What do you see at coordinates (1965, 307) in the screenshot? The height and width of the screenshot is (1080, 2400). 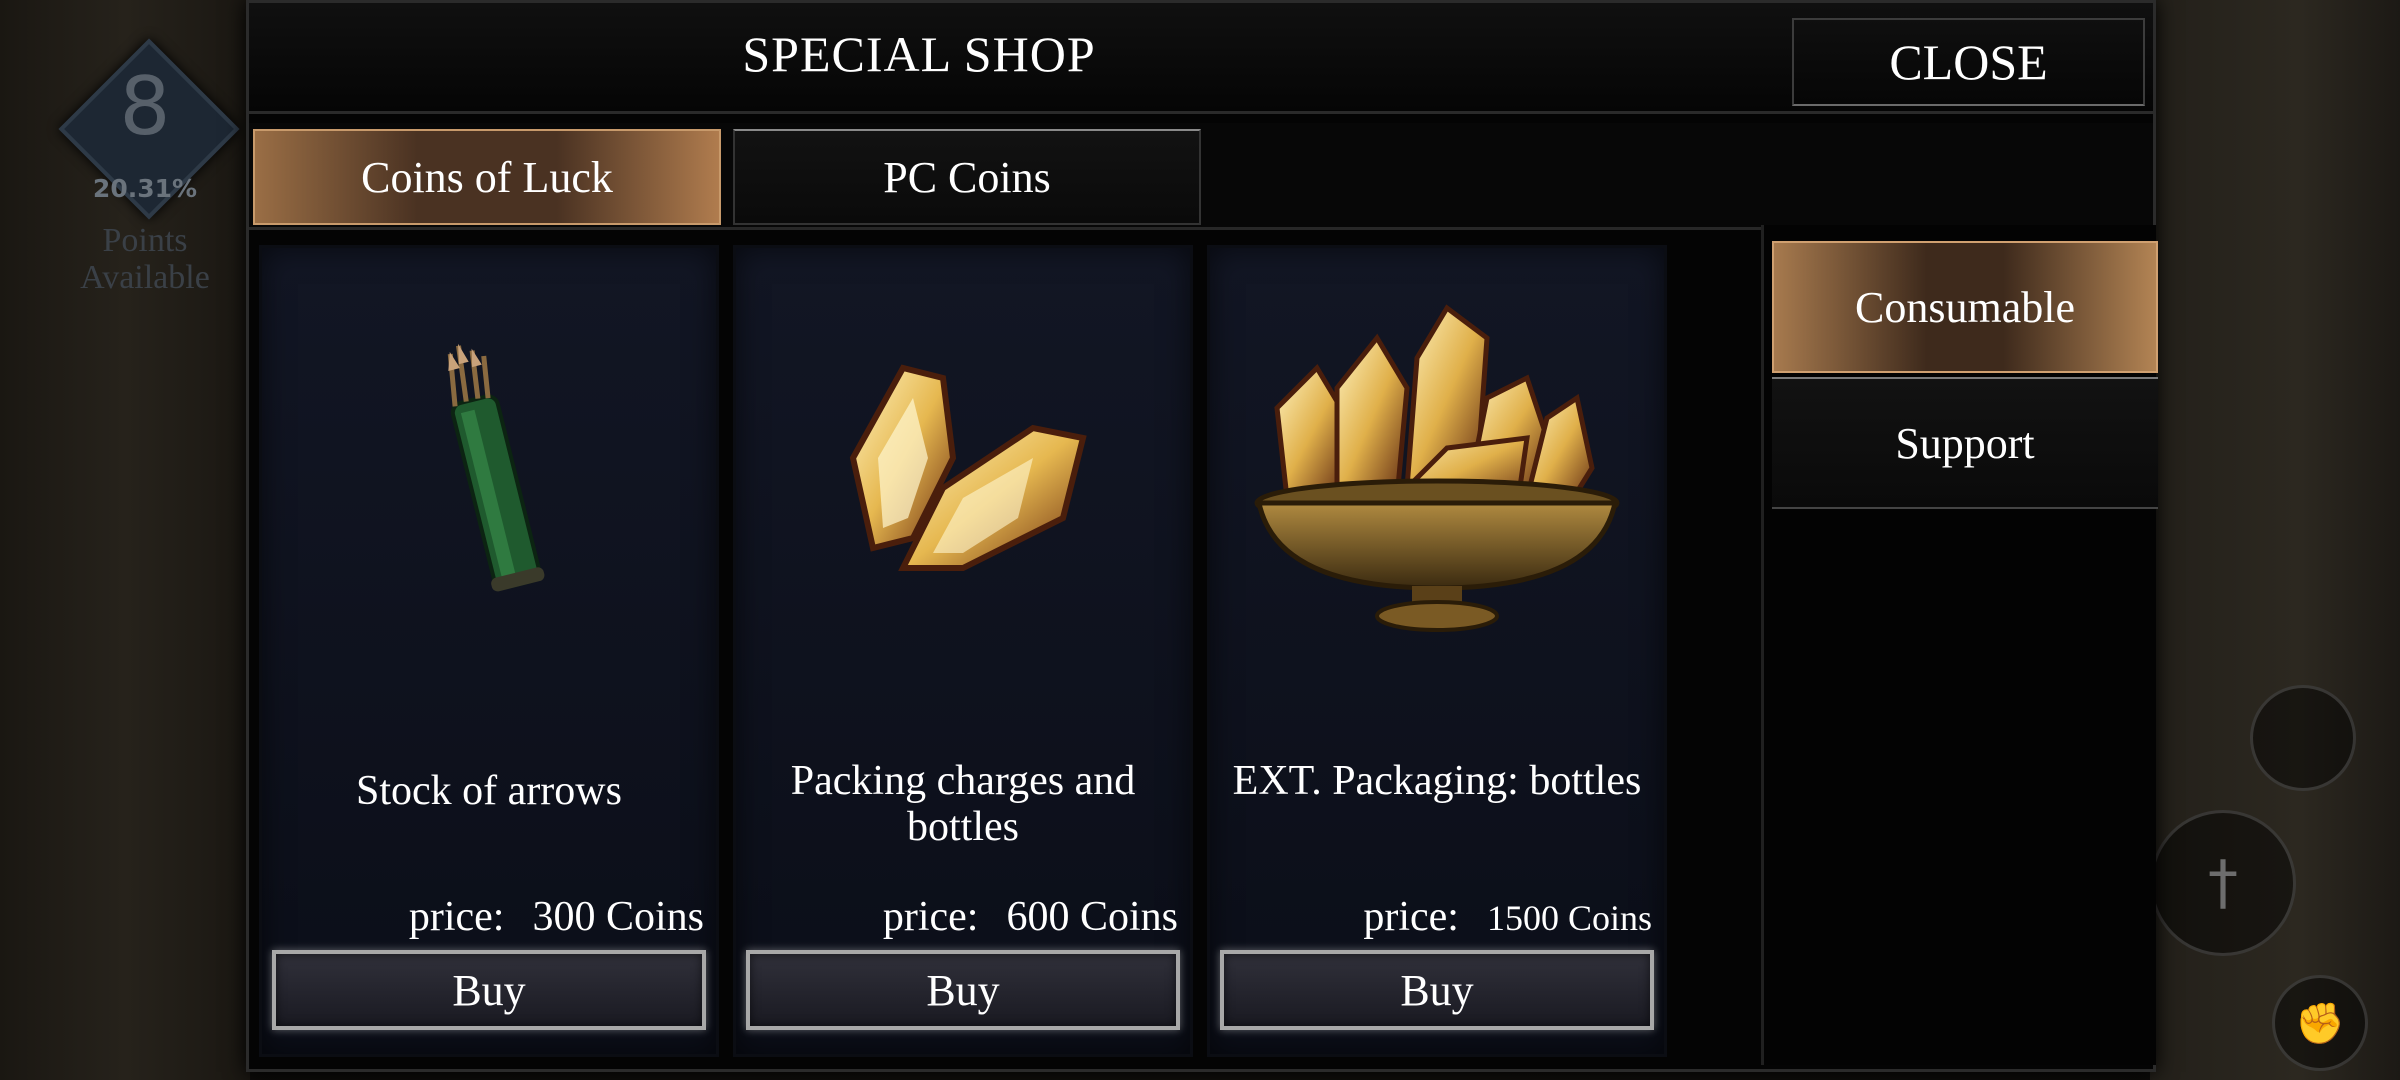 I see `category-consumable: Consumable` at bounding box center [1965, 307].